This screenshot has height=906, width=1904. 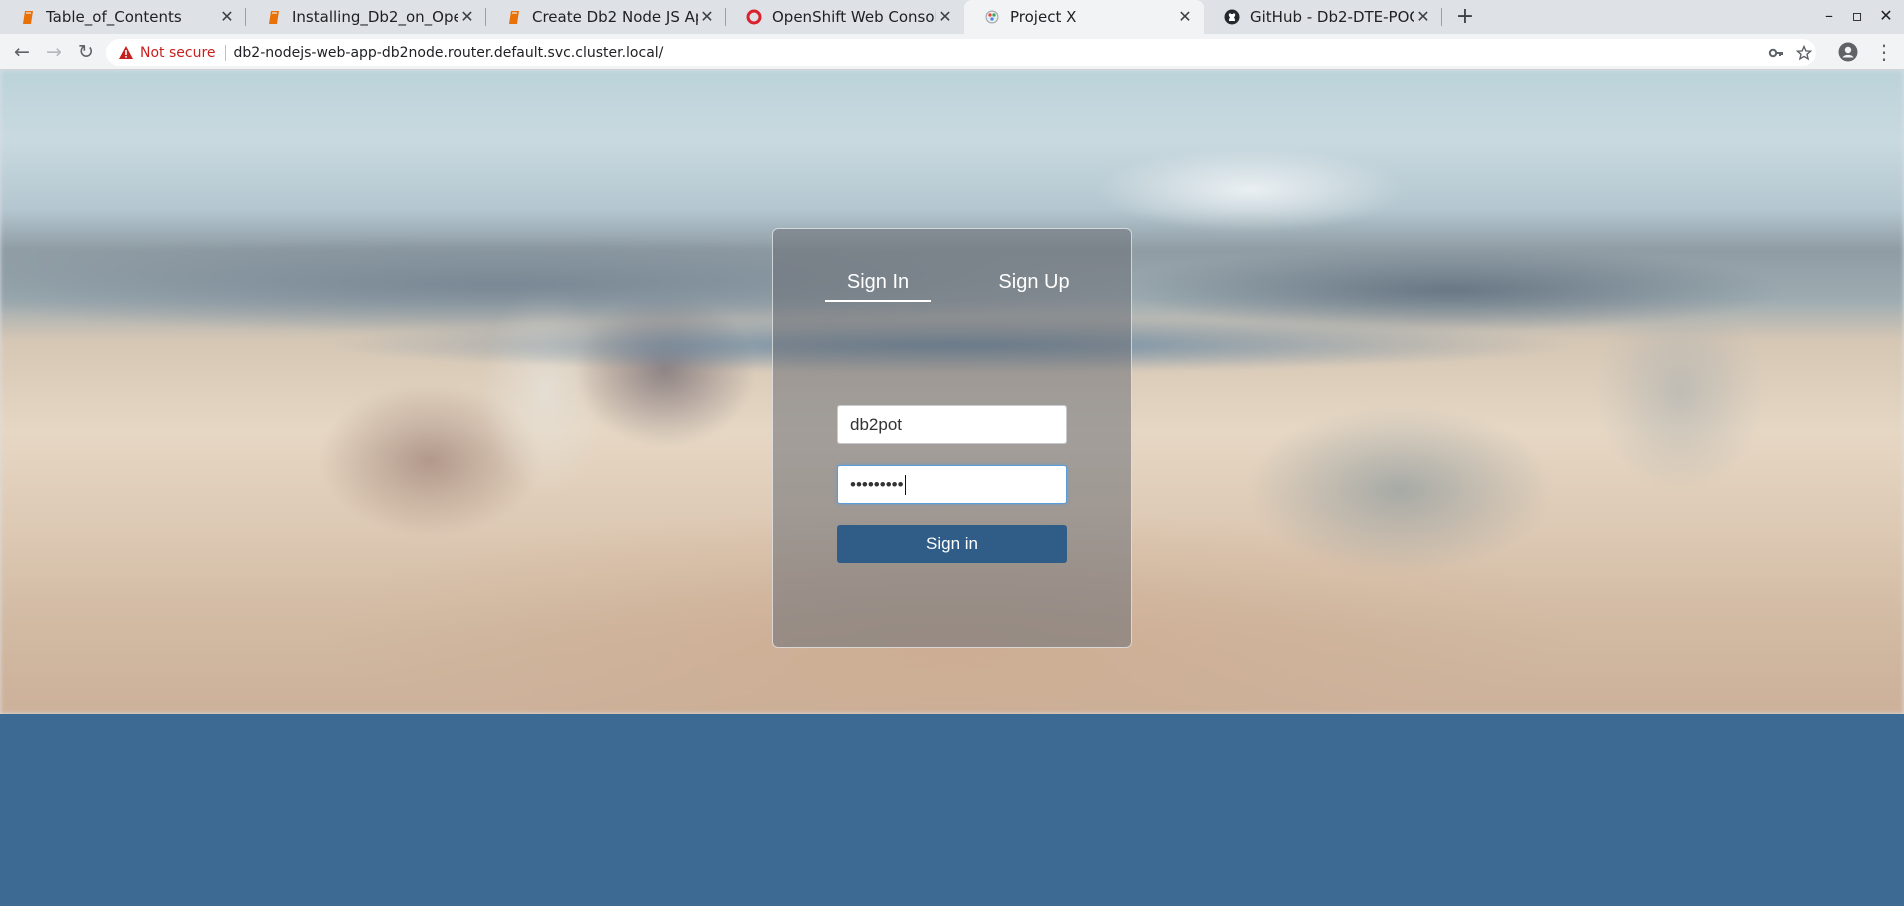 I want to click on profile-avatar-icon, so click(x=1848, y=52).